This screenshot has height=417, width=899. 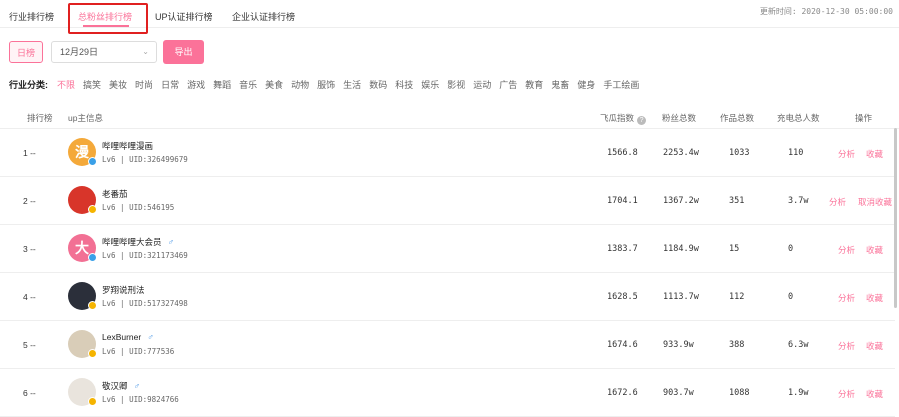 What do you see at coordinates (430, 84) in the screenshot?
I see `category-item: 娱乐` at bounding box center [430, 84].